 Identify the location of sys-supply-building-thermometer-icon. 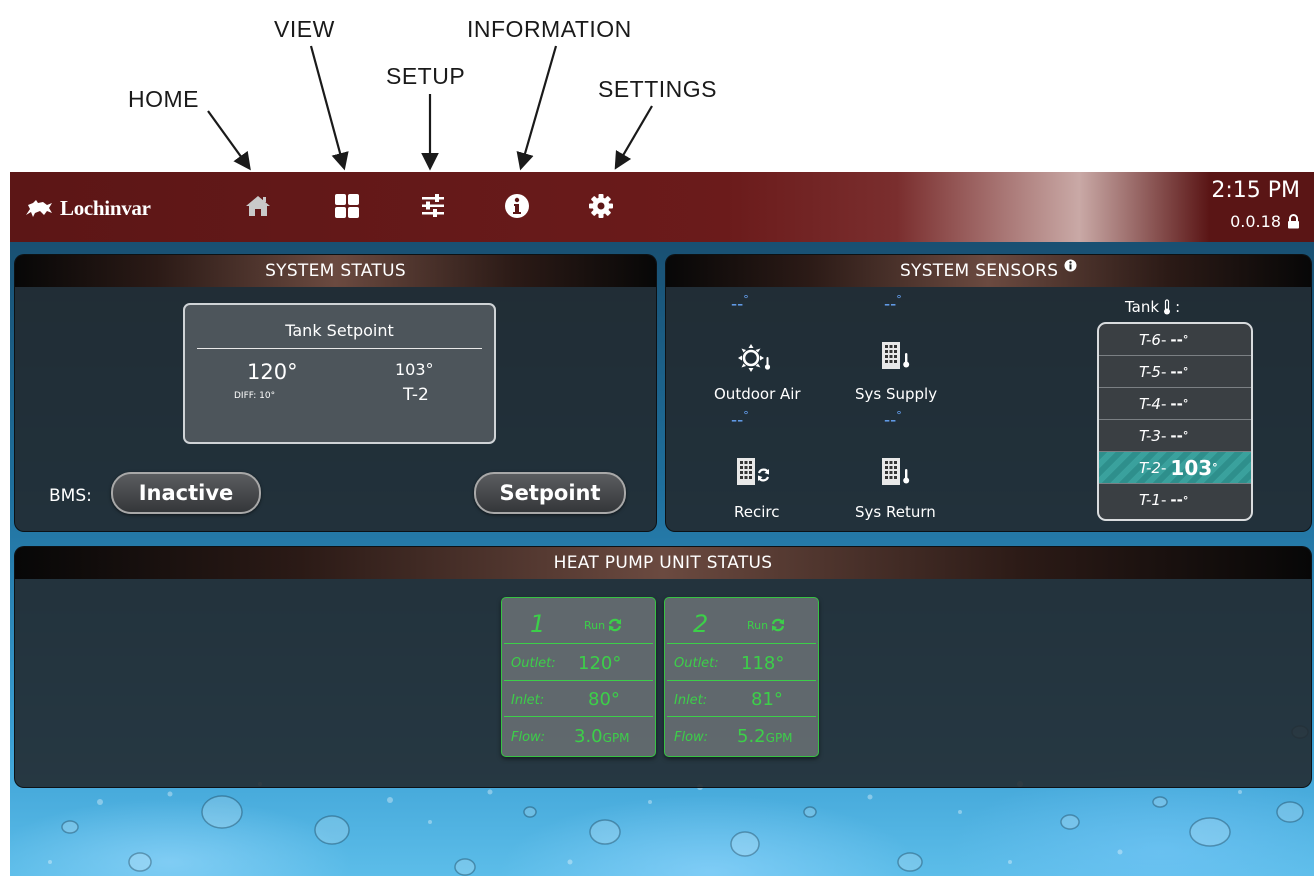
(897, 356).